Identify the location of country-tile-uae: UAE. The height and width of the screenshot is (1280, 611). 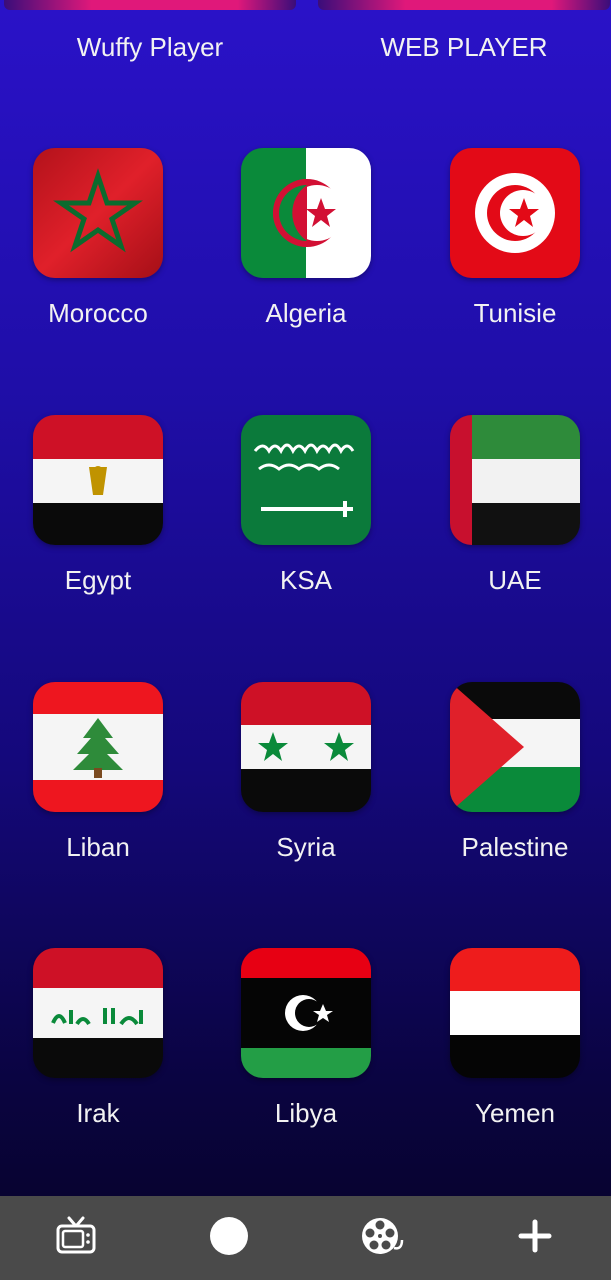
(515, 515).